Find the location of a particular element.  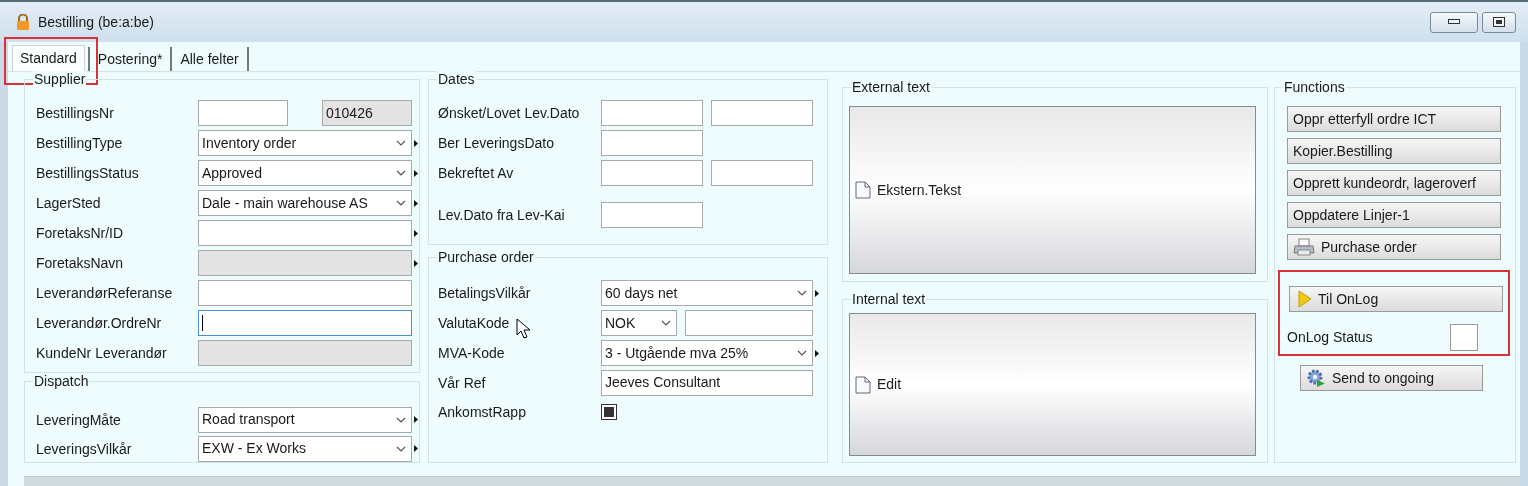

printer-icon is located at coordinates (1304, 247).